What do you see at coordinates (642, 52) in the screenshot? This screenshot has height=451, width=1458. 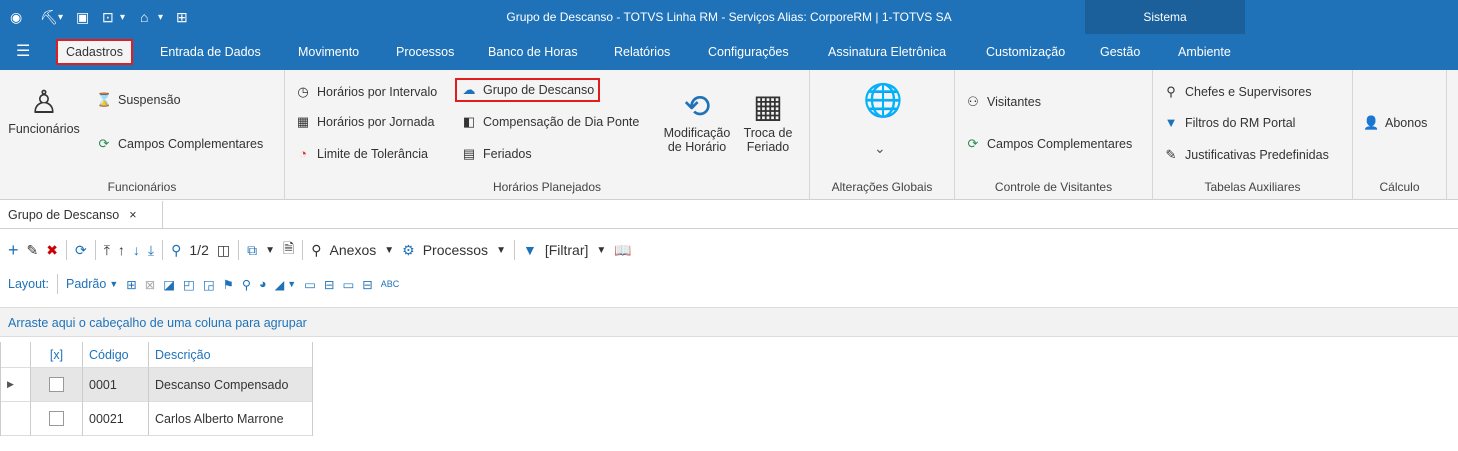 I see `tab-relatorios: Relatórios` at bounding box center [642, 52].